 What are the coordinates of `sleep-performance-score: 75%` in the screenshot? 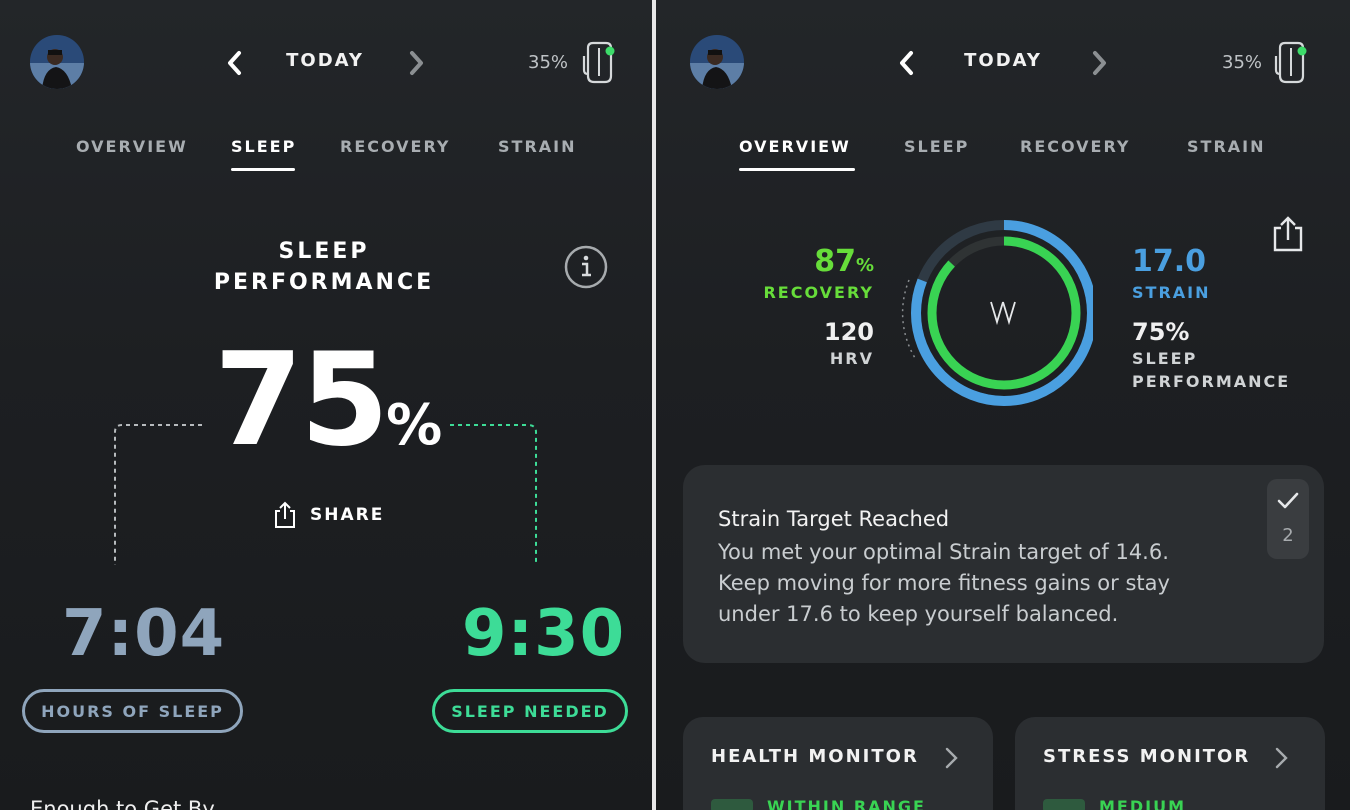 It's located at (329, 404).